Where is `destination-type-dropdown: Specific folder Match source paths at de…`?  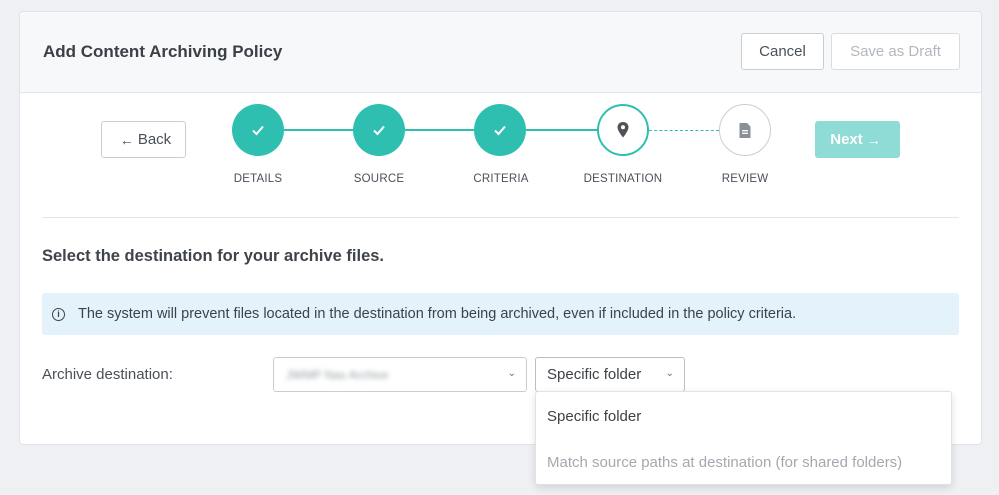
destination-type-dropdown: Specific folder Match source paths at de… is located at coordinates (743, 438).